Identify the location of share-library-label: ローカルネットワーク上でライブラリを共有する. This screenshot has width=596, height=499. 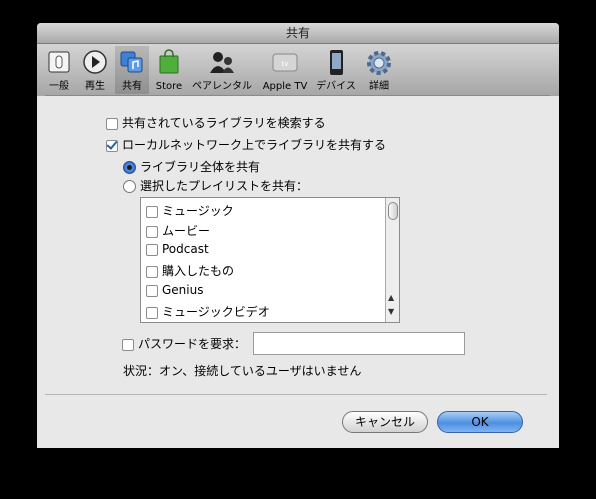
(254, 145).